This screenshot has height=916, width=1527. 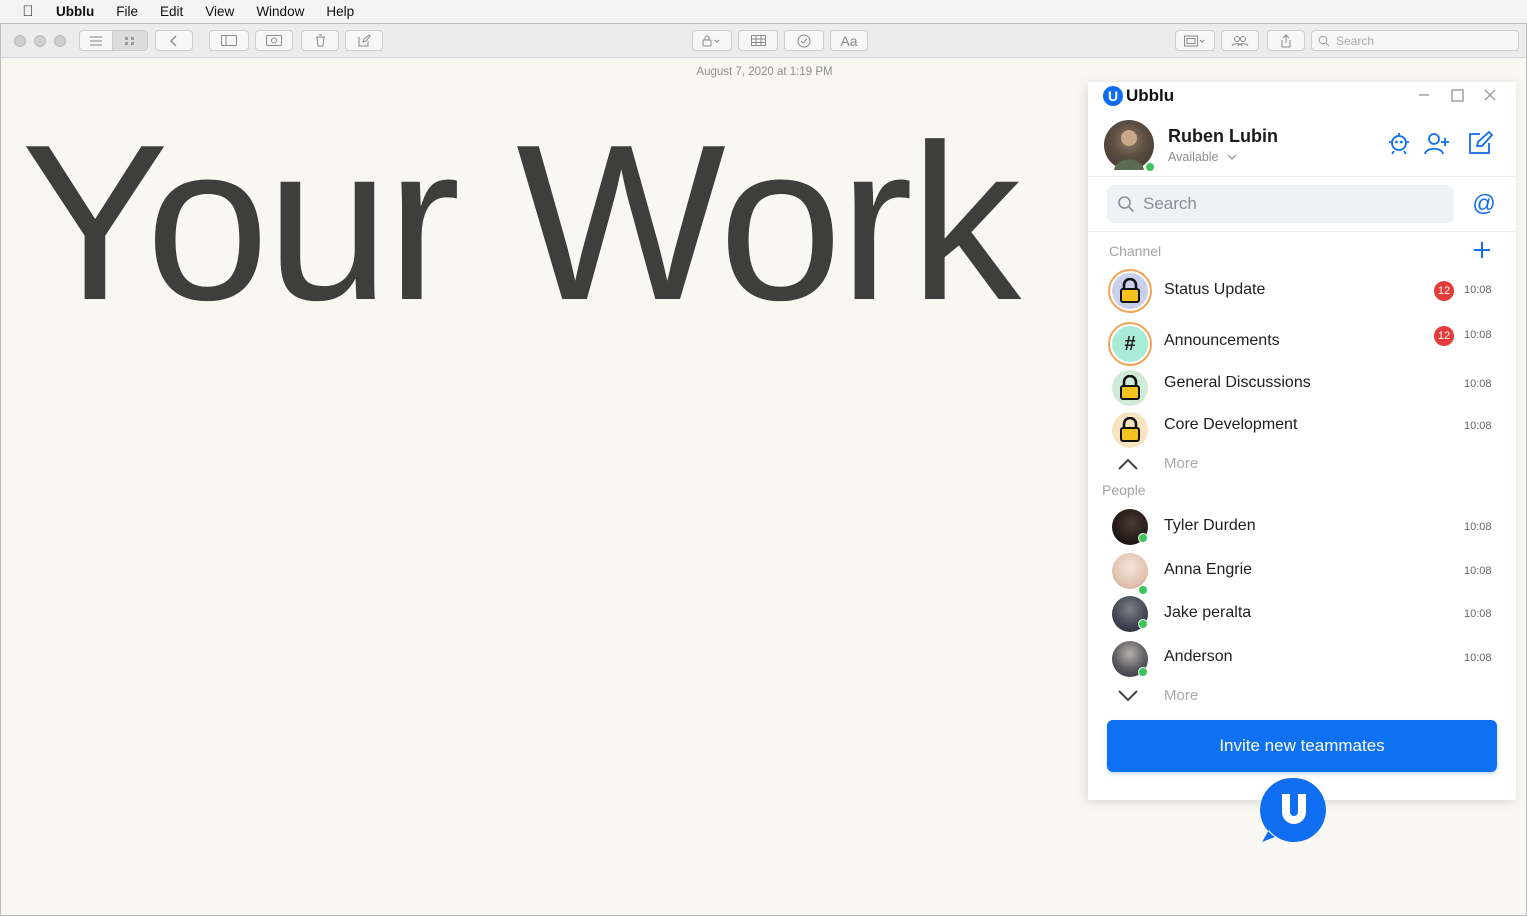 What do you see at coordinates (1484, 203) in the screenshot?
I see `mentions-icon: @` at bounding box center [1484, 203].